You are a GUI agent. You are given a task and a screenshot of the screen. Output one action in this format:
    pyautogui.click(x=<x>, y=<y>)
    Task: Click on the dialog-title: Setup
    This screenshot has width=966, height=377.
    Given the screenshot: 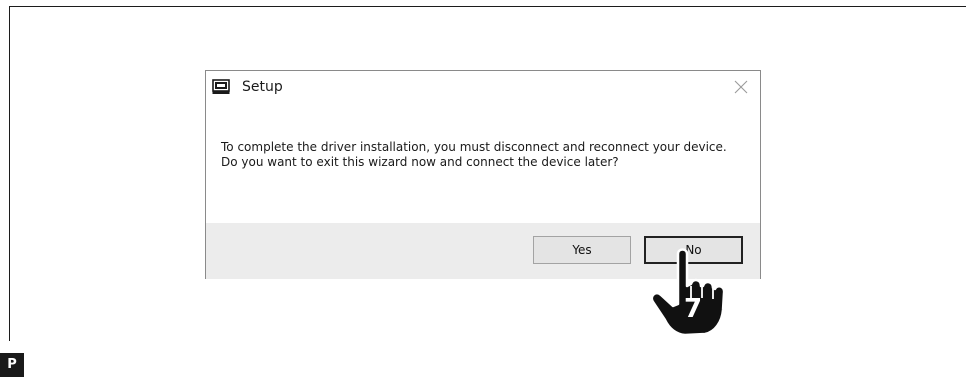 What is the action you would take?
    pyautogui.click(x=262, y=87)
    